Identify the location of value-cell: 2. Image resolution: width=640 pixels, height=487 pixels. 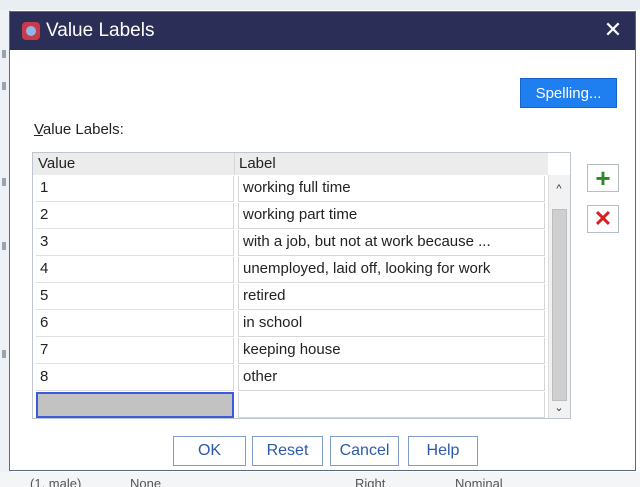
(135, 216).